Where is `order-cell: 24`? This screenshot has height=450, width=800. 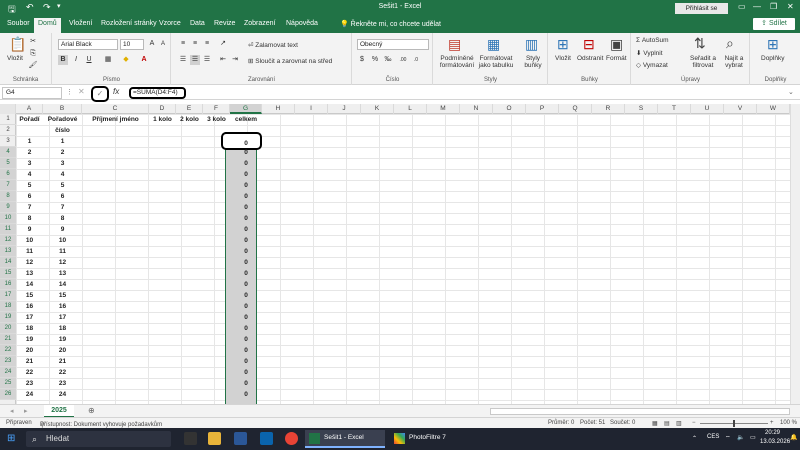
order-cell: 24 is located at coordinates (29, 394).